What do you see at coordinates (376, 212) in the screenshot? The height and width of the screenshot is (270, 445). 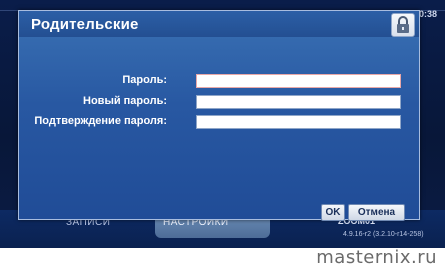 I see `cancel-button: Отмена` at bounding box center [376, 212].